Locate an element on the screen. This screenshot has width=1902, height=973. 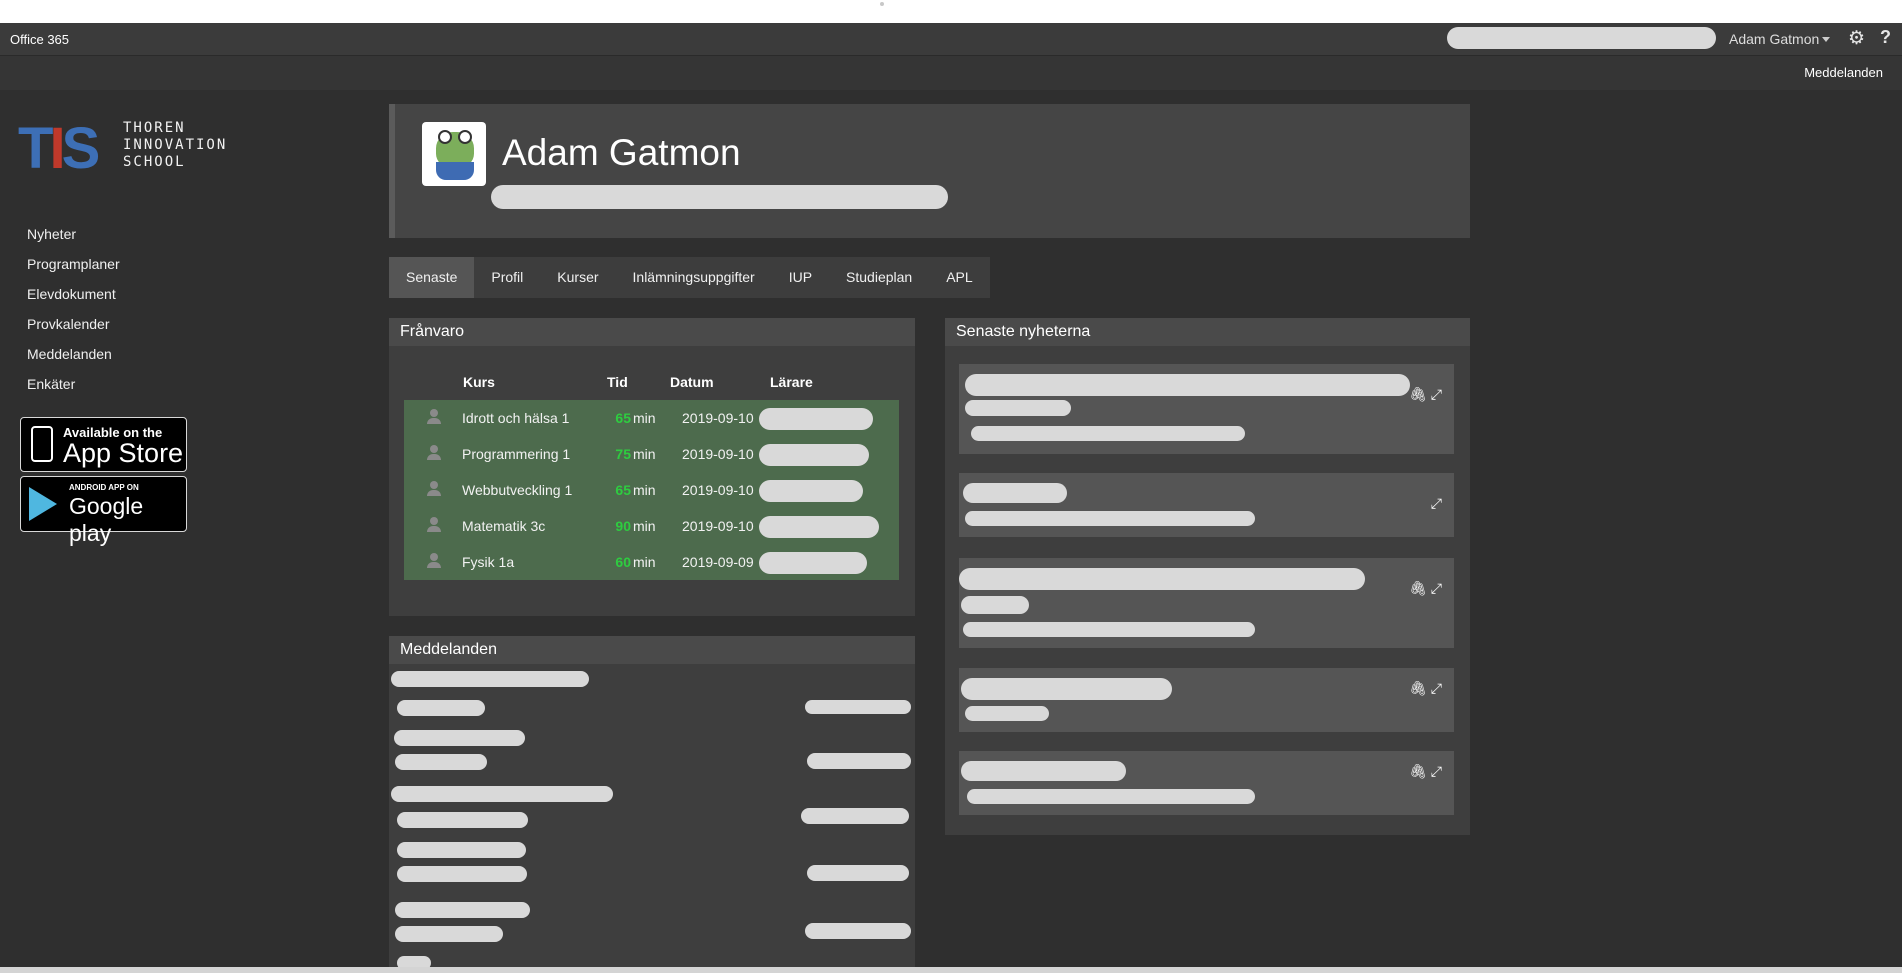
google-play-badge: ANDROID APP ON Google play is located at coordinates (103, 511).